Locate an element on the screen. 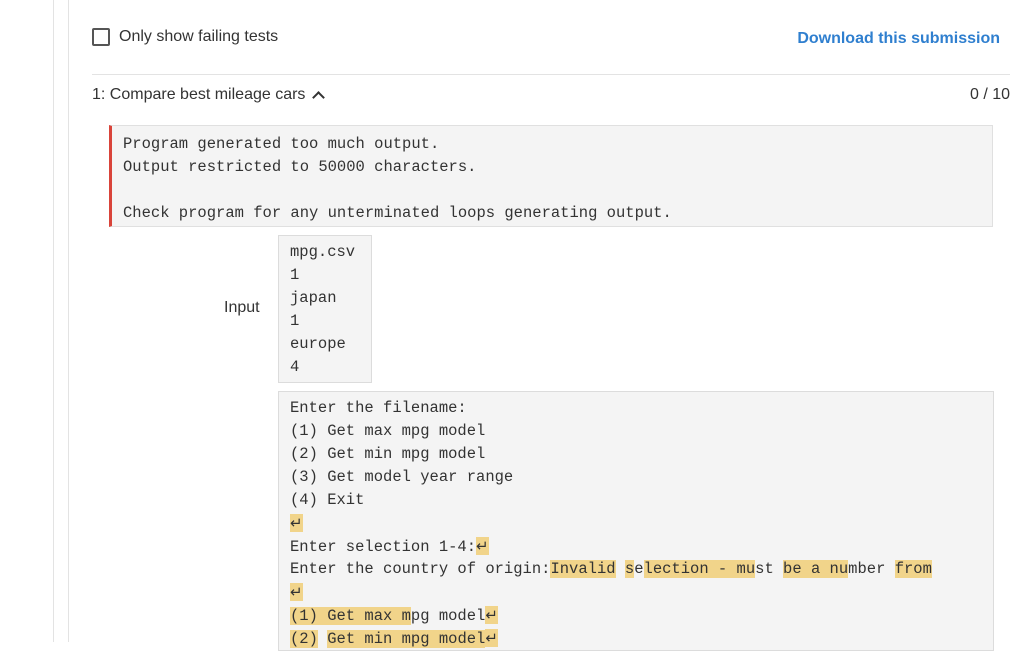 This screenshot has width=1024, height=651. output-text: st is located at coordinates (769, 569).